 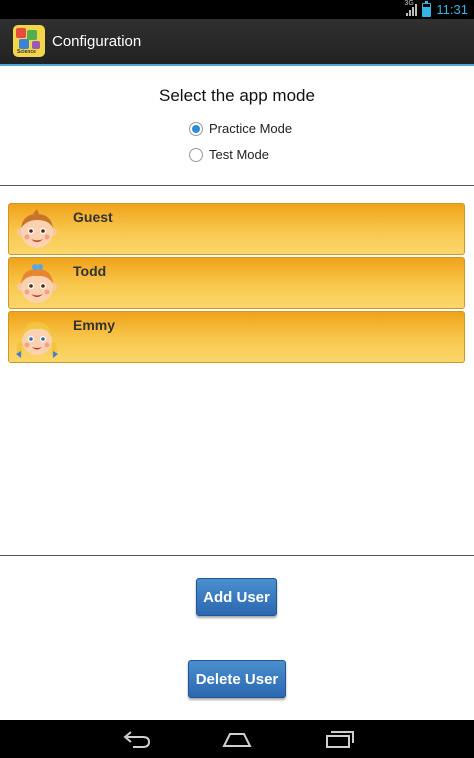 I want to click on user-name: Guest, so click(x=93, y=217).